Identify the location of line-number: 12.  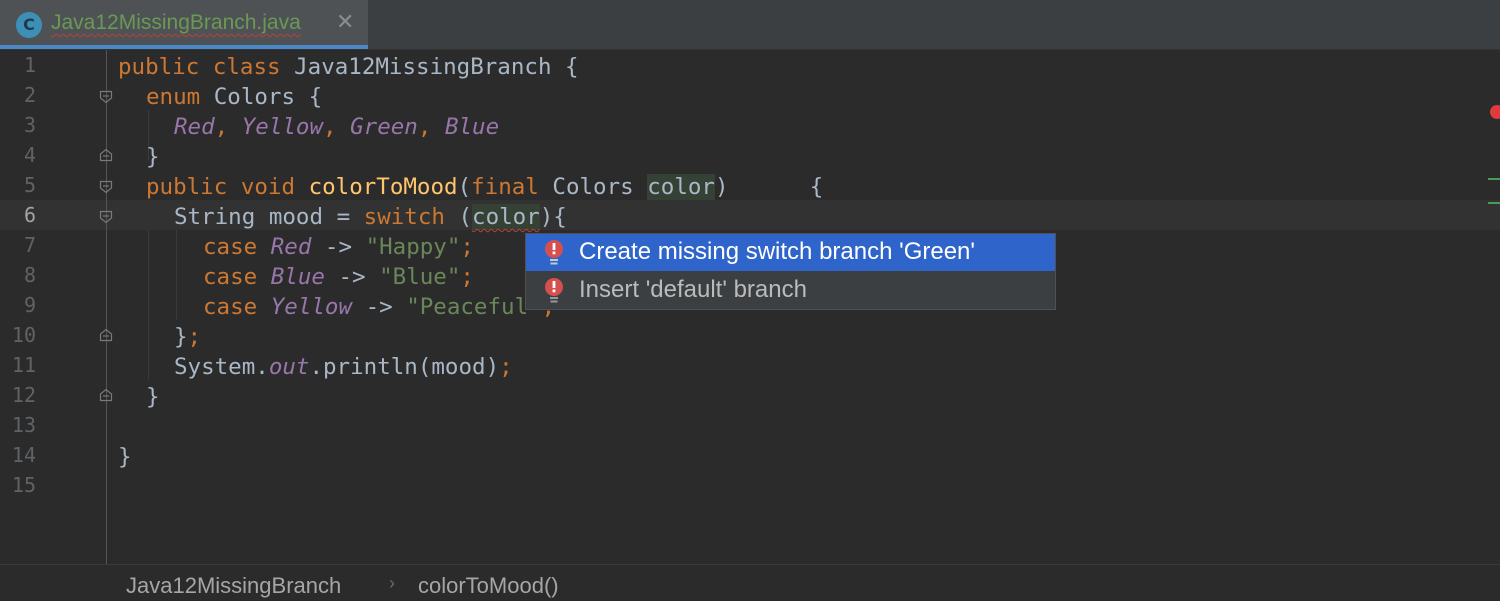
(23, 395).